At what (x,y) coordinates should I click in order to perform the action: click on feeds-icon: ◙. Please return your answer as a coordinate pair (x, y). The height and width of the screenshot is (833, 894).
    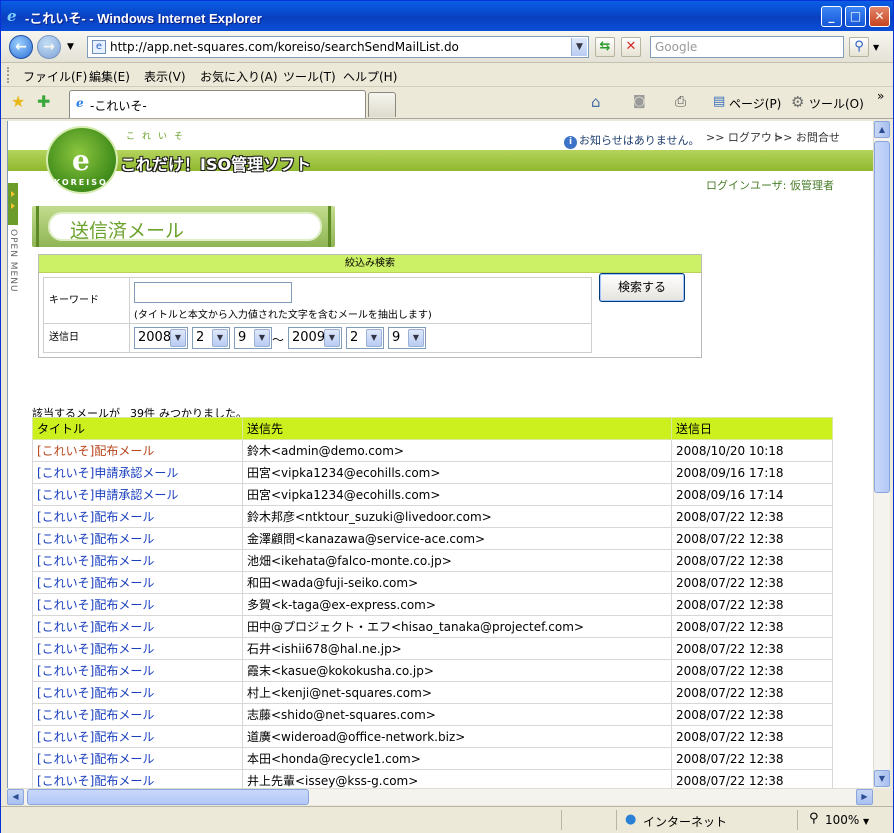
    Looking at the image, I should click on (639, 101).